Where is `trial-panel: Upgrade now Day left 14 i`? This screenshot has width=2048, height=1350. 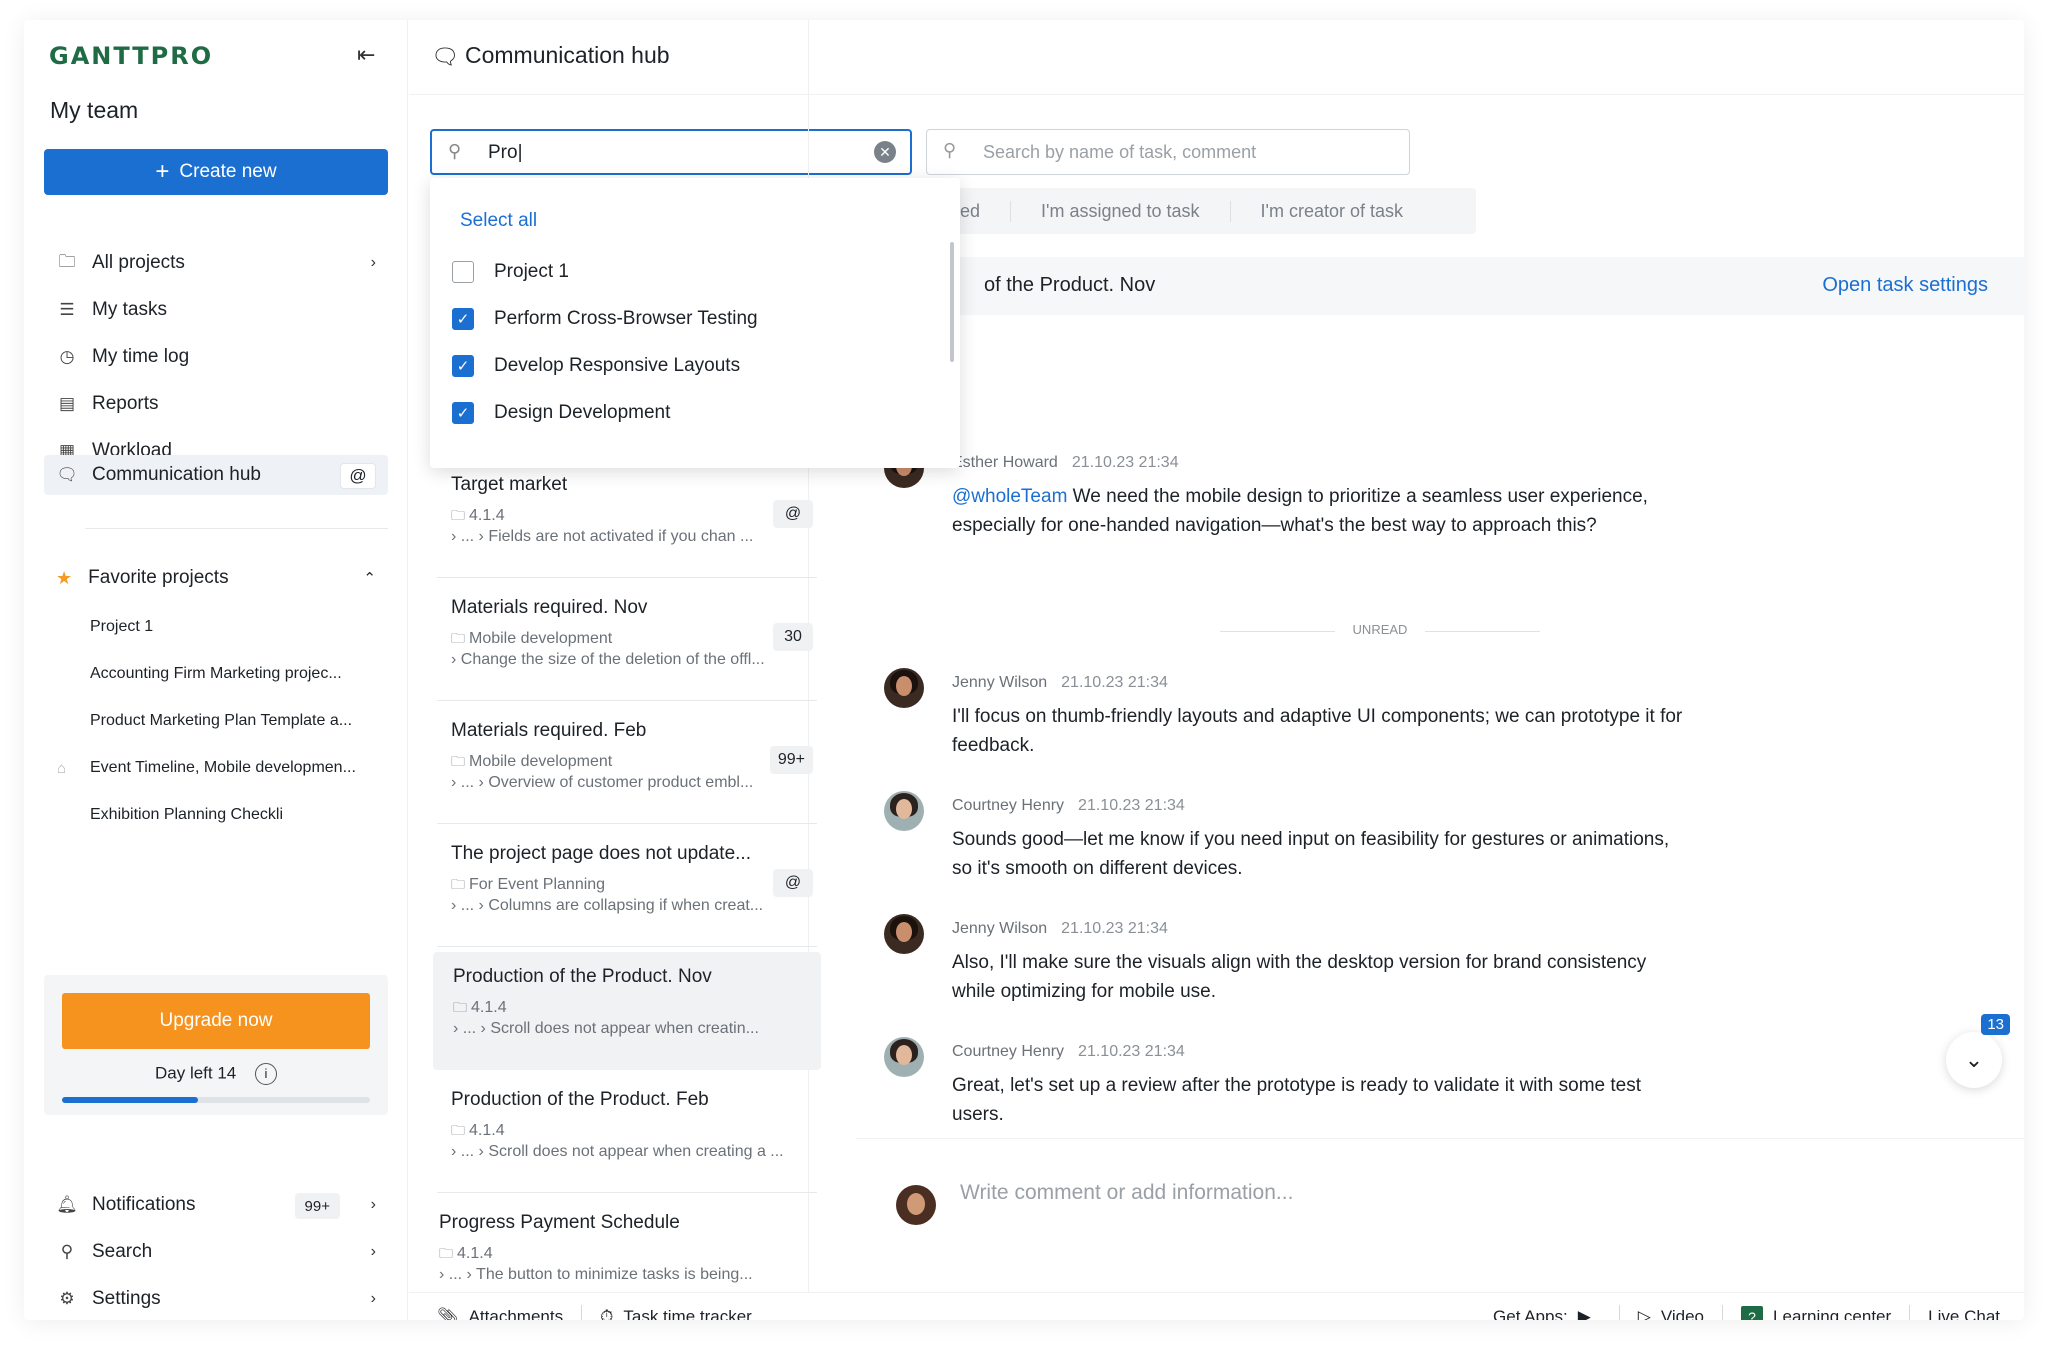 trial-panel: Upgrade now Day left 14 i is located at coordinates (216, 1045).